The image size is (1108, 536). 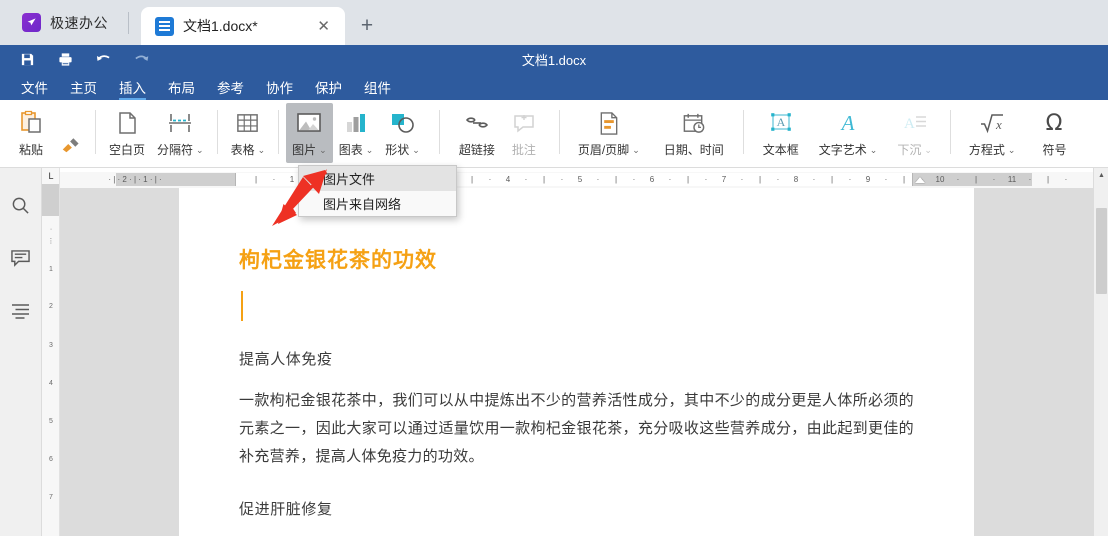 What do you see at coordinates (377, 178) in the screenshot?
I see `menu-item-picture-from-file: 图片文件` at bounding box center [377, 178].